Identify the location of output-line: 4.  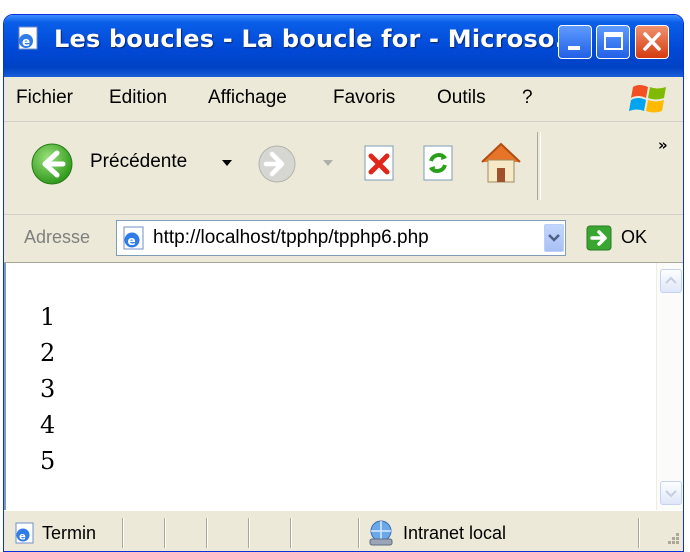
(48, 425).